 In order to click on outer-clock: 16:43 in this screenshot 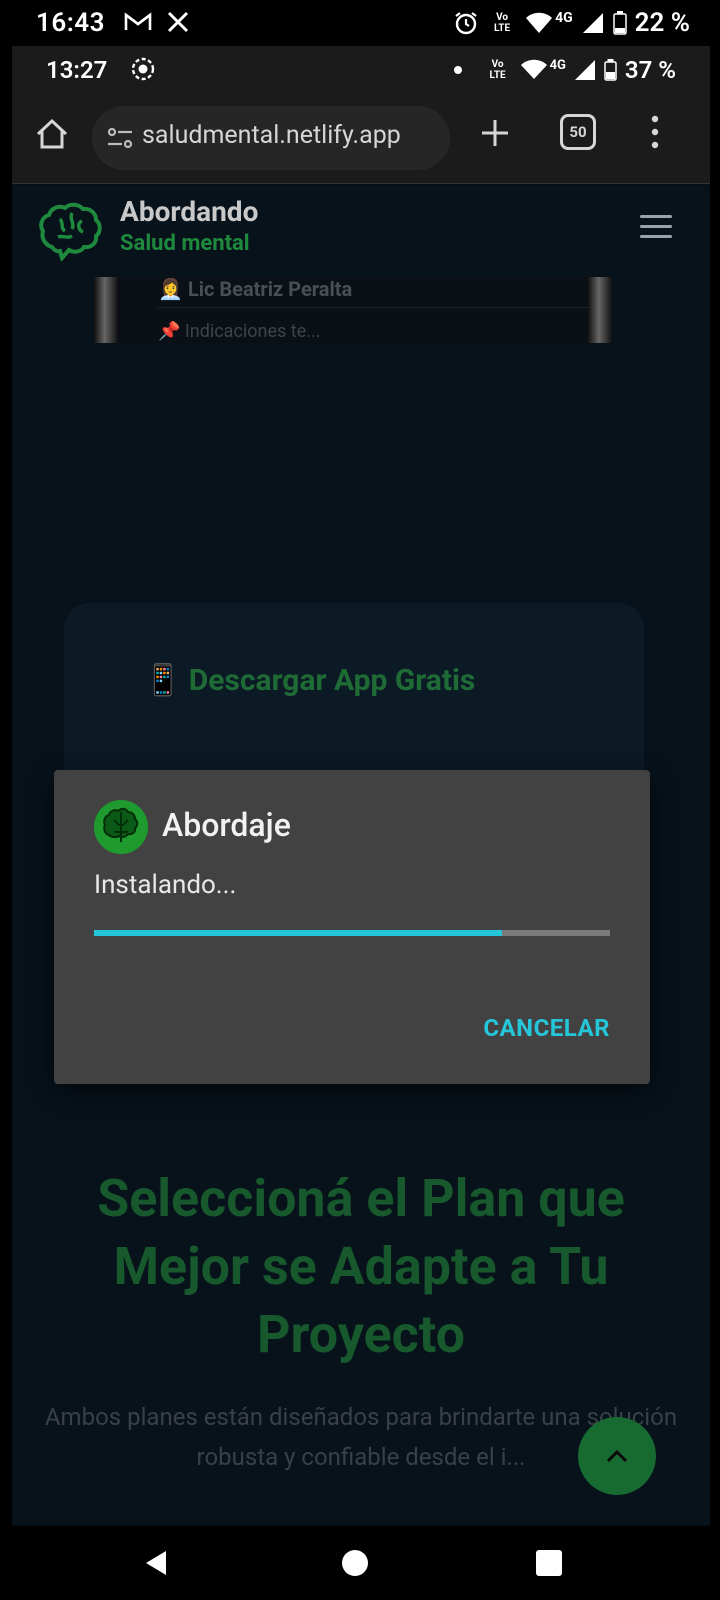, I will do `click(70, 23)`.